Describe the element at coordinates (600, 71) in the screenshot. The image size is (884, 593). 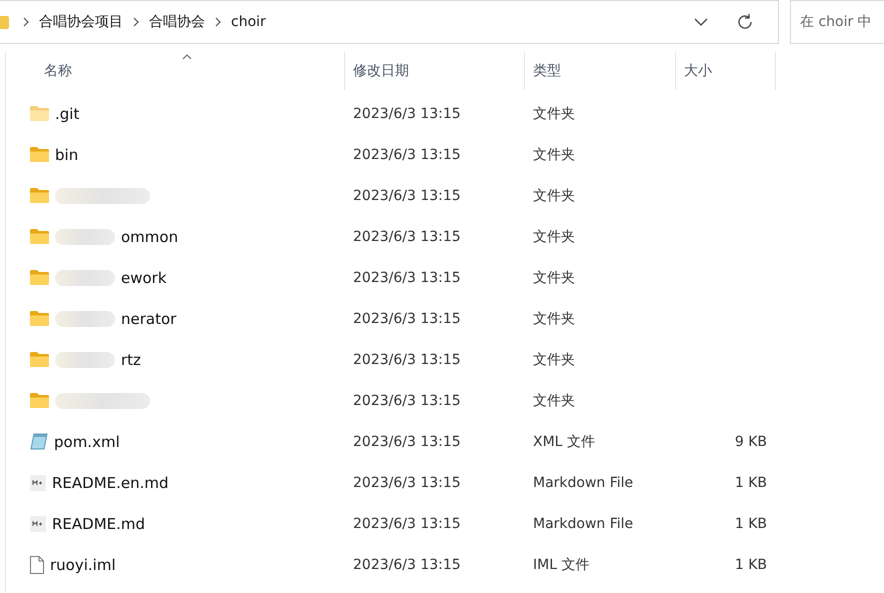
I see `column-header: 类型` at that location.